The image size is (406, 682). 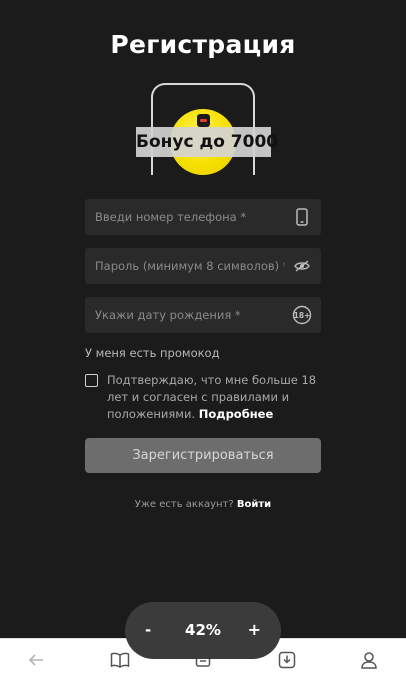 I want to click on phone-icon, so click(x=302, y=217).